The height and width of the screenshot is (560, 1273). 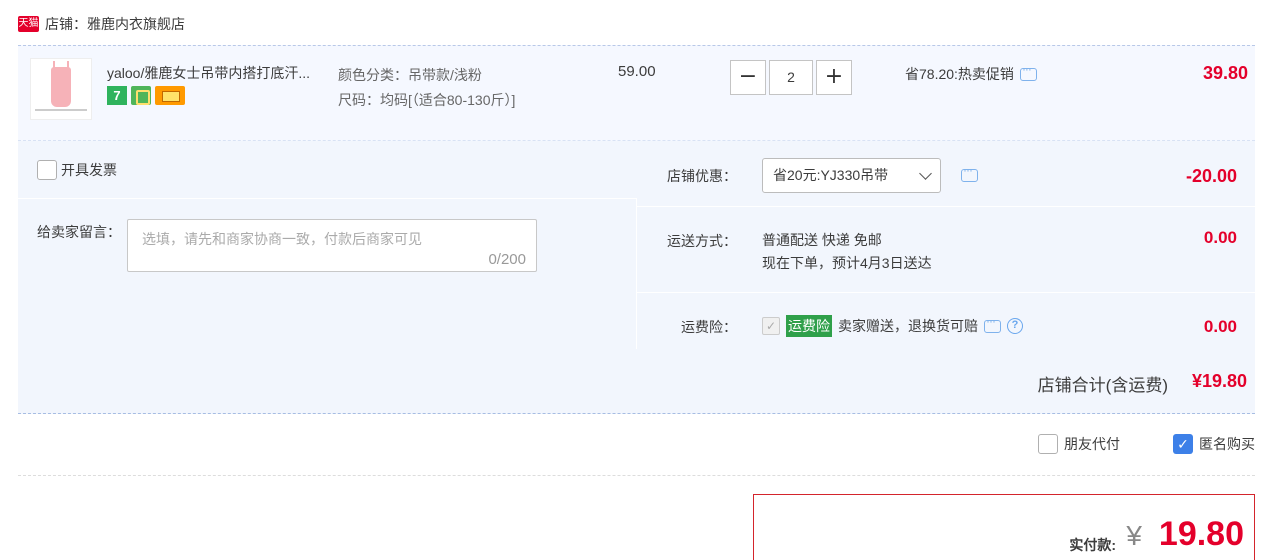 I want to click on insurance-option: ✓ 运费险 卖家赠送，退换货可赔 ?, so click(x=892, y=325).